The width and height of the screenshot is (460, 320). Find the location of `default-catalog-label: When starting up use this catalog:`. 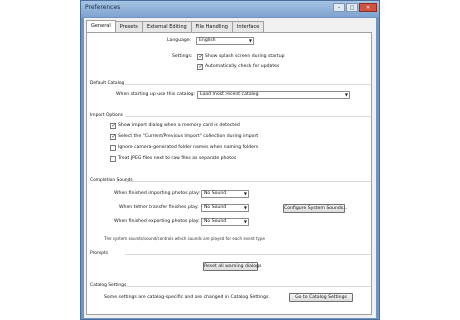

default-catalog-label: When starting up use this catalog: is located at coordinates (156, 94).